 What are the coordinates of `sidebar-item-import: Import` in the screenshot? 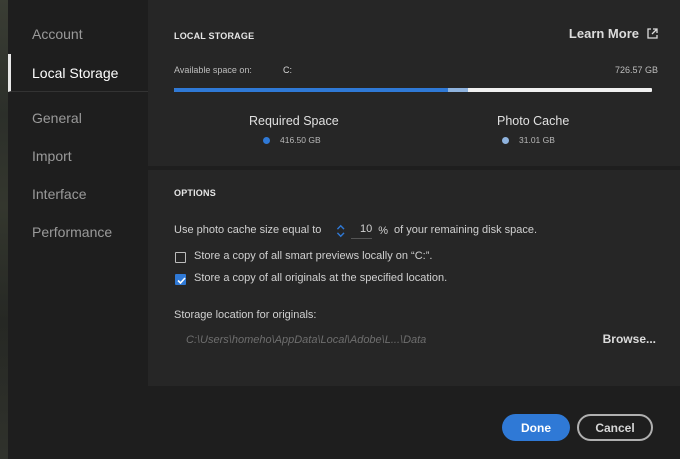 It's located at (78, 156).